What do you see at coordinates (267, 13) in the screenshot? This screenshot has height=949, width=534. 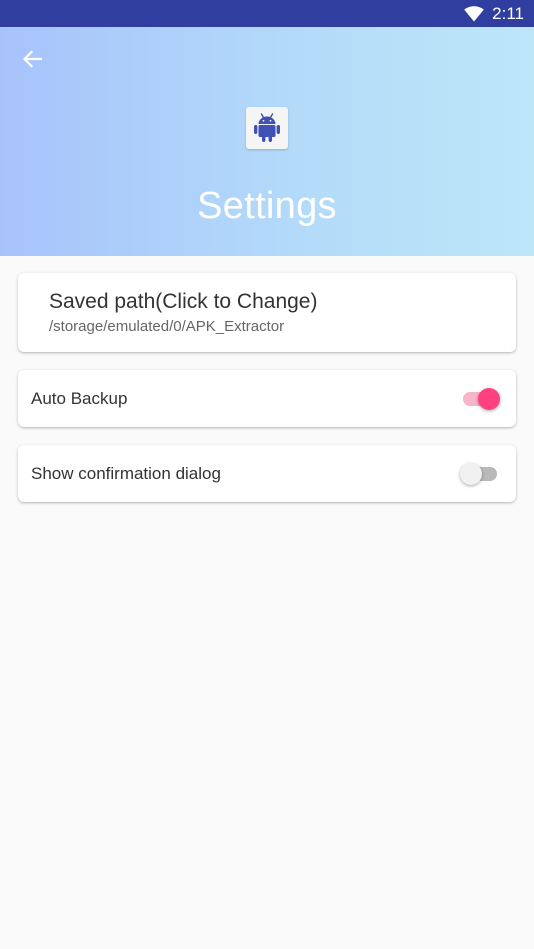 I see `status-bar: 2:11` at bounding box center [267, 13].